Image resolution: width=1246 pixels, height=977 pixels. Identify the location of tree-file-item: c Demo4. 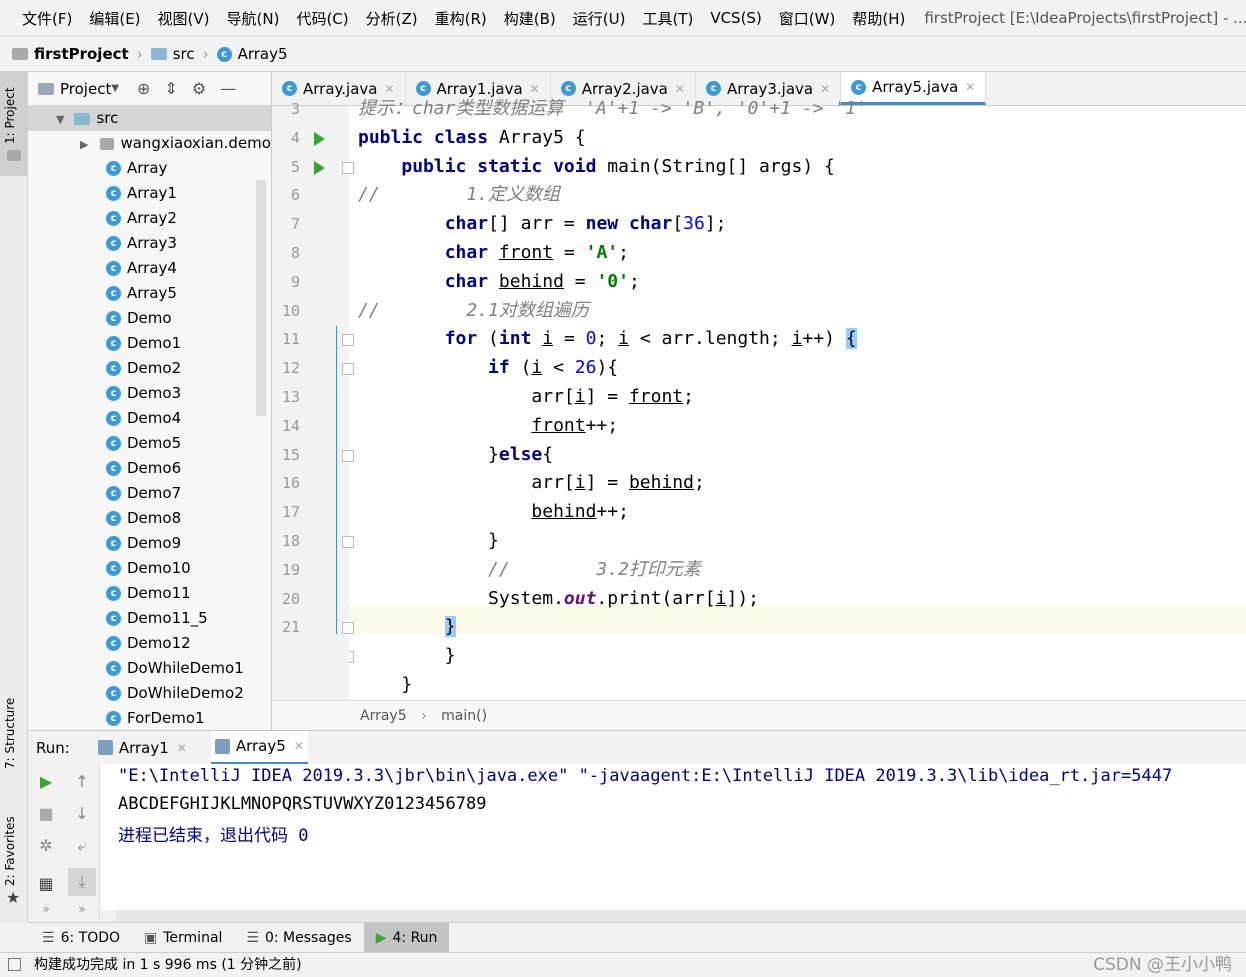
(149, 418).